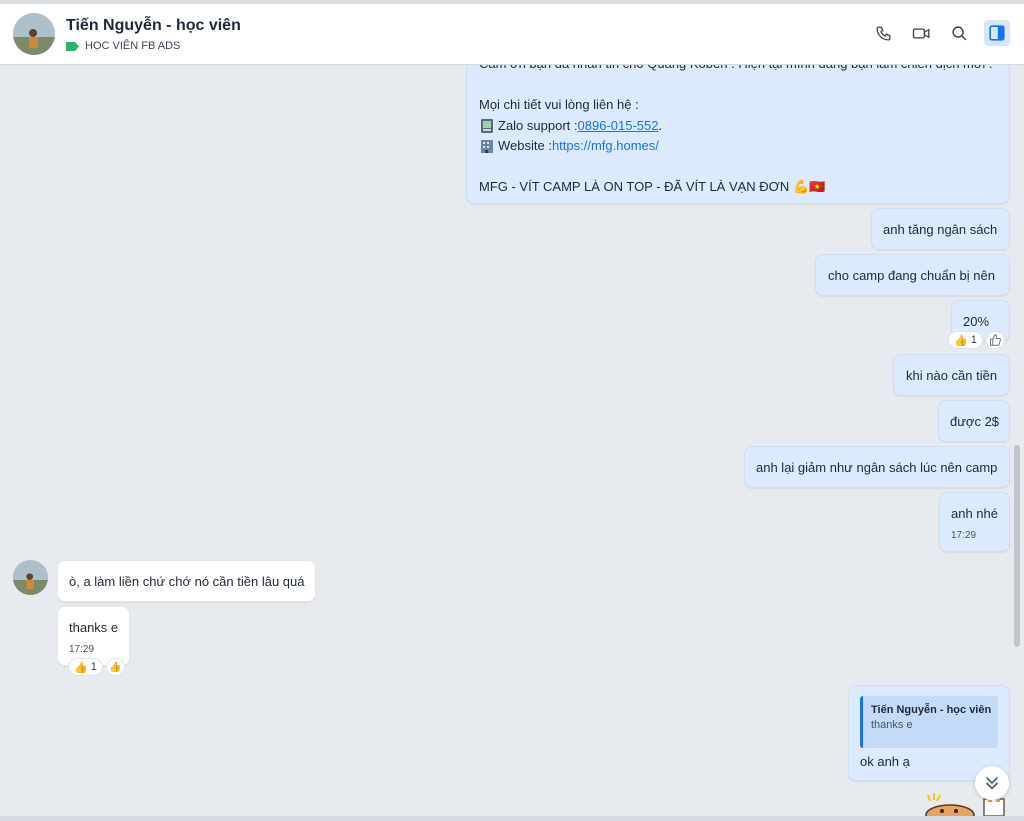 This screenshot has height=821, width=1024. I want to click on message-text: khi nào cần tiền, so click(952, 375).